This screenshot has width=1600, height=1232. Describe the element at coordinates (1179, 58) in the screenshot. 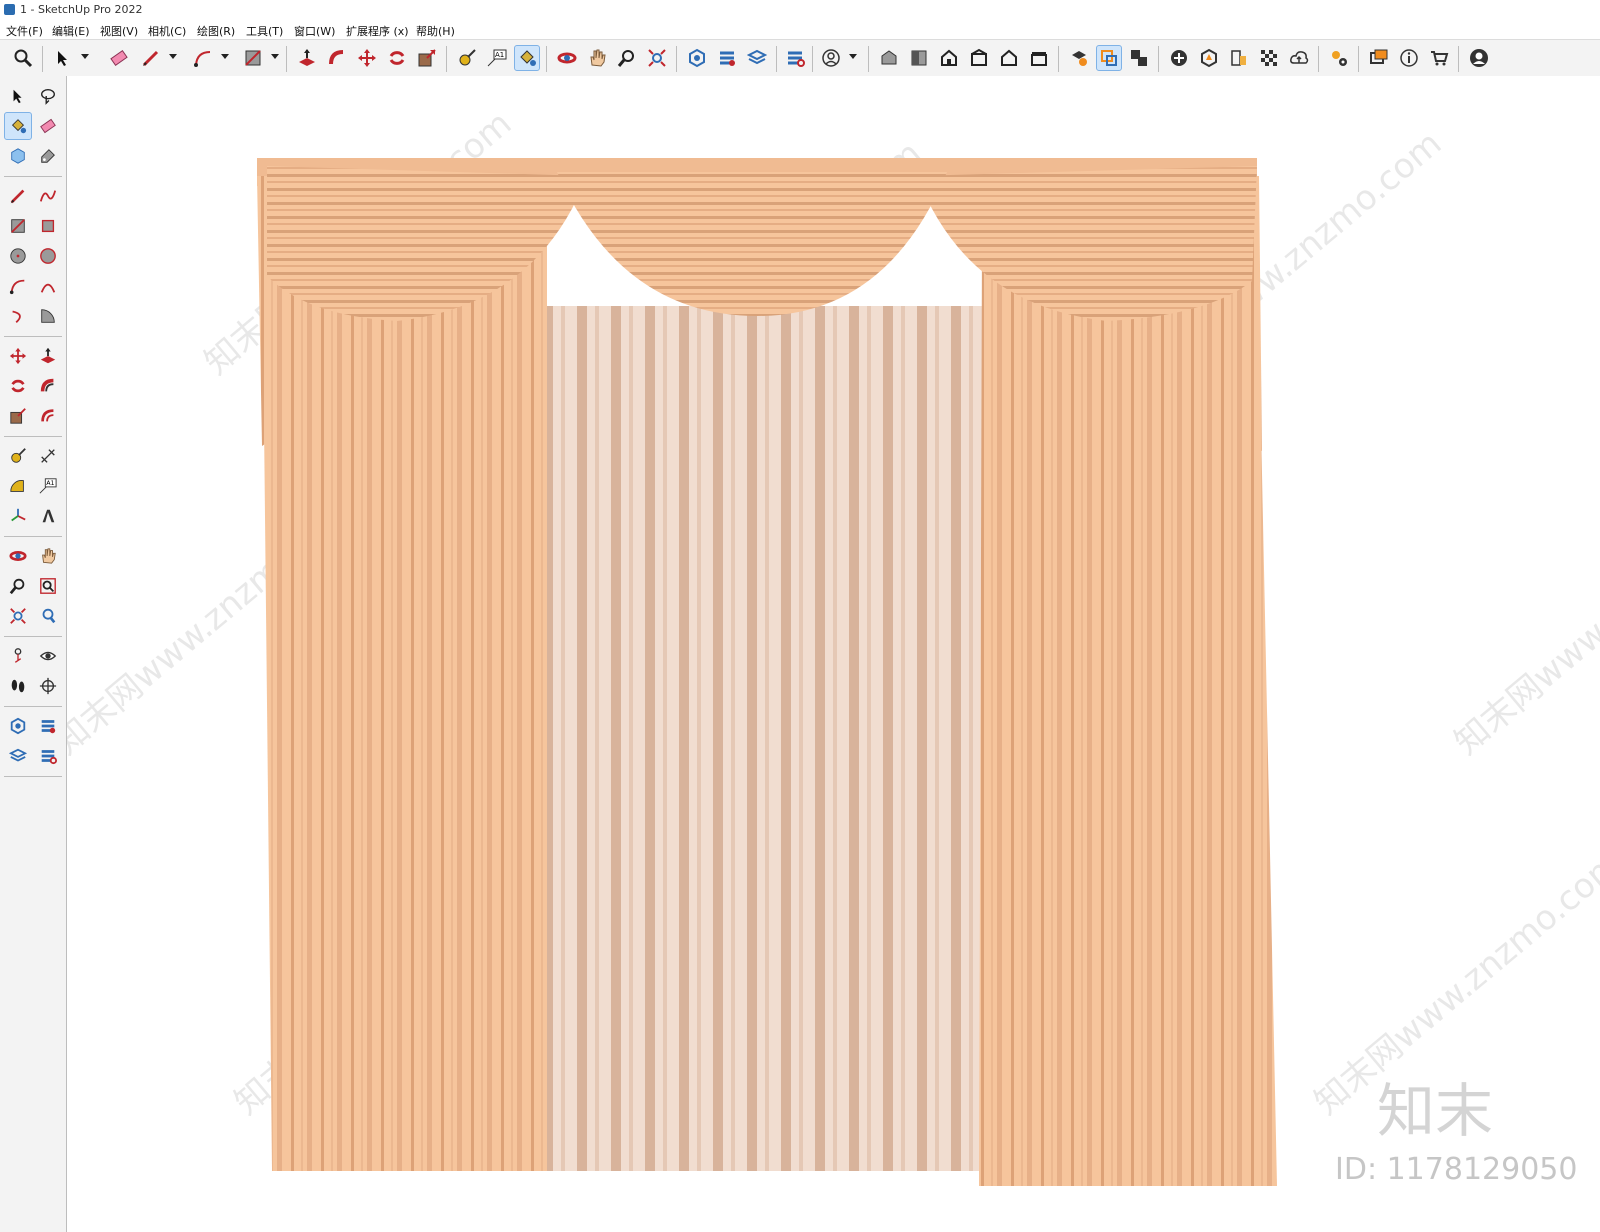

I see `add-location-icon` at that location.